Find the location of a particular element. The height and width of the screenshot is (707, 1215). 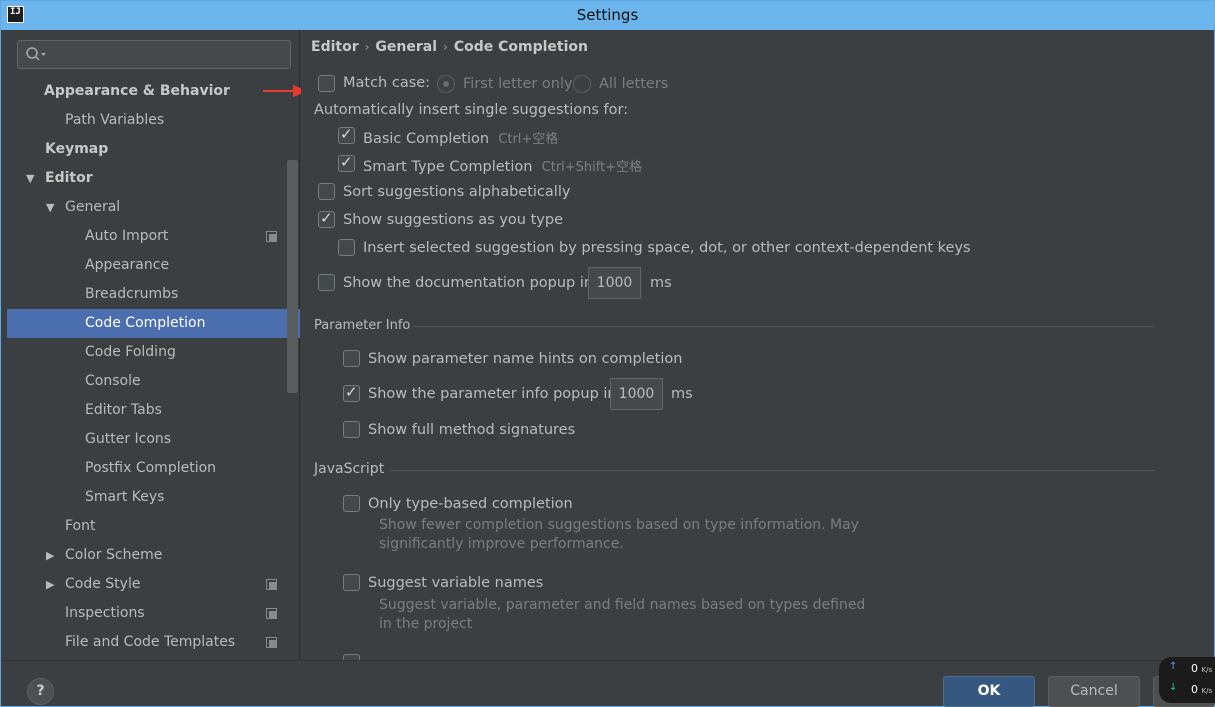

full-signatures-checkbox is located at coordinates (351, 429).